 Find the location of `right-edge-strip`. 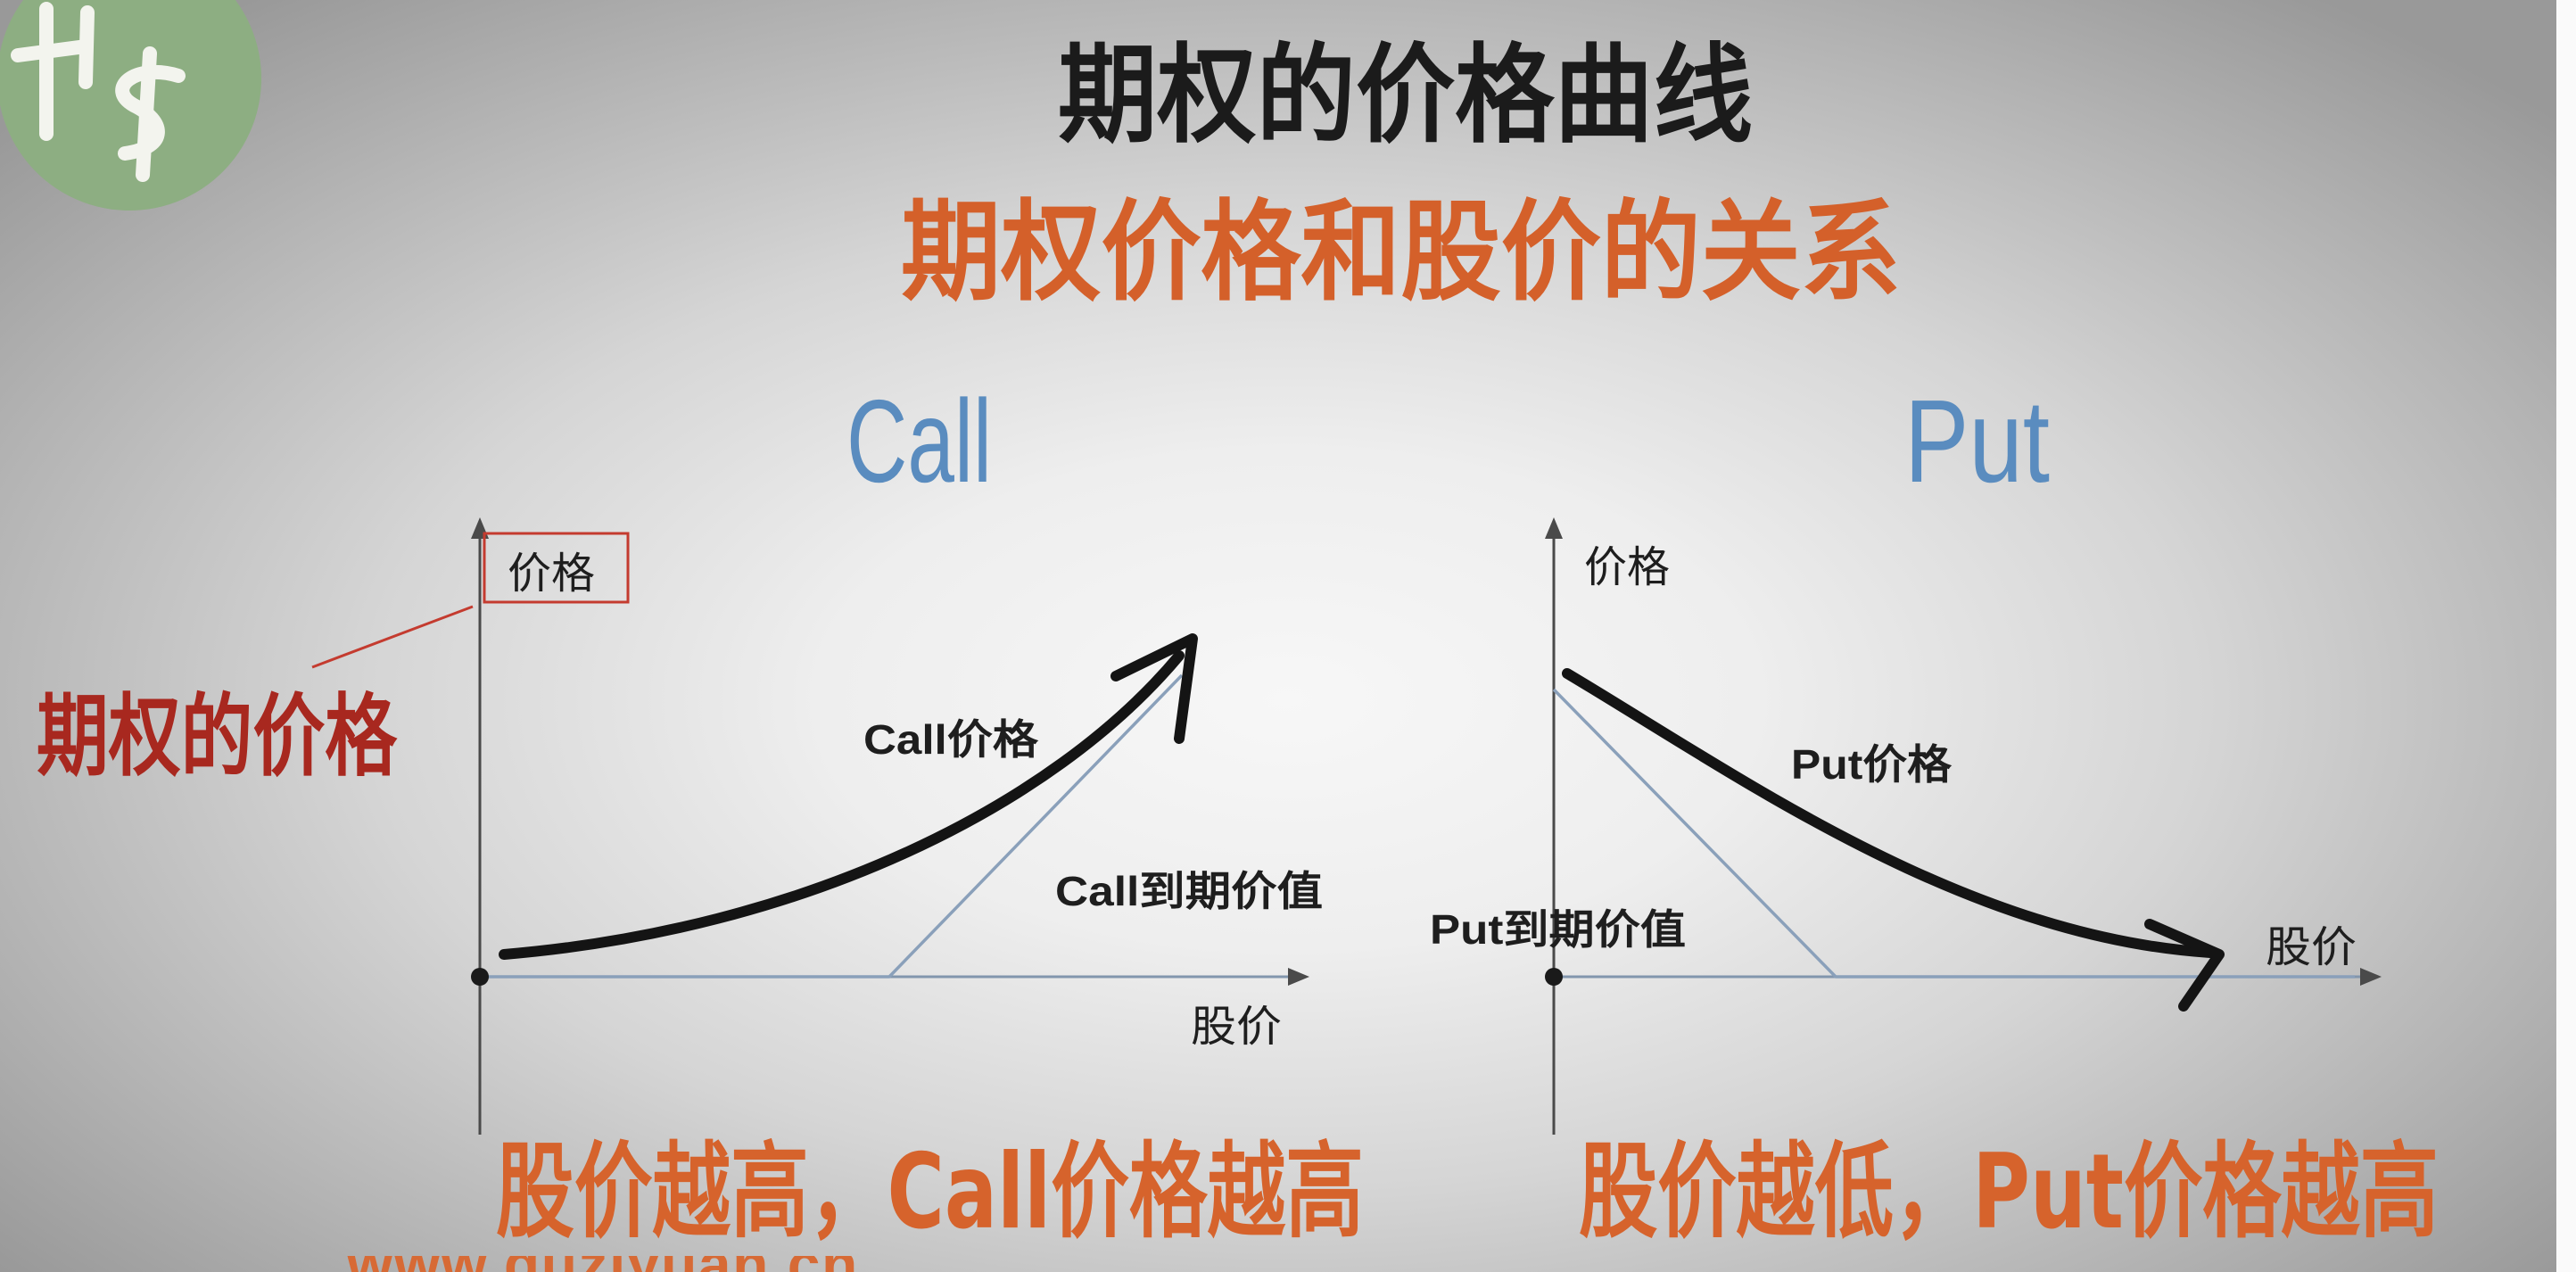

right-edge-strip is located at coordinates (2566, 636).